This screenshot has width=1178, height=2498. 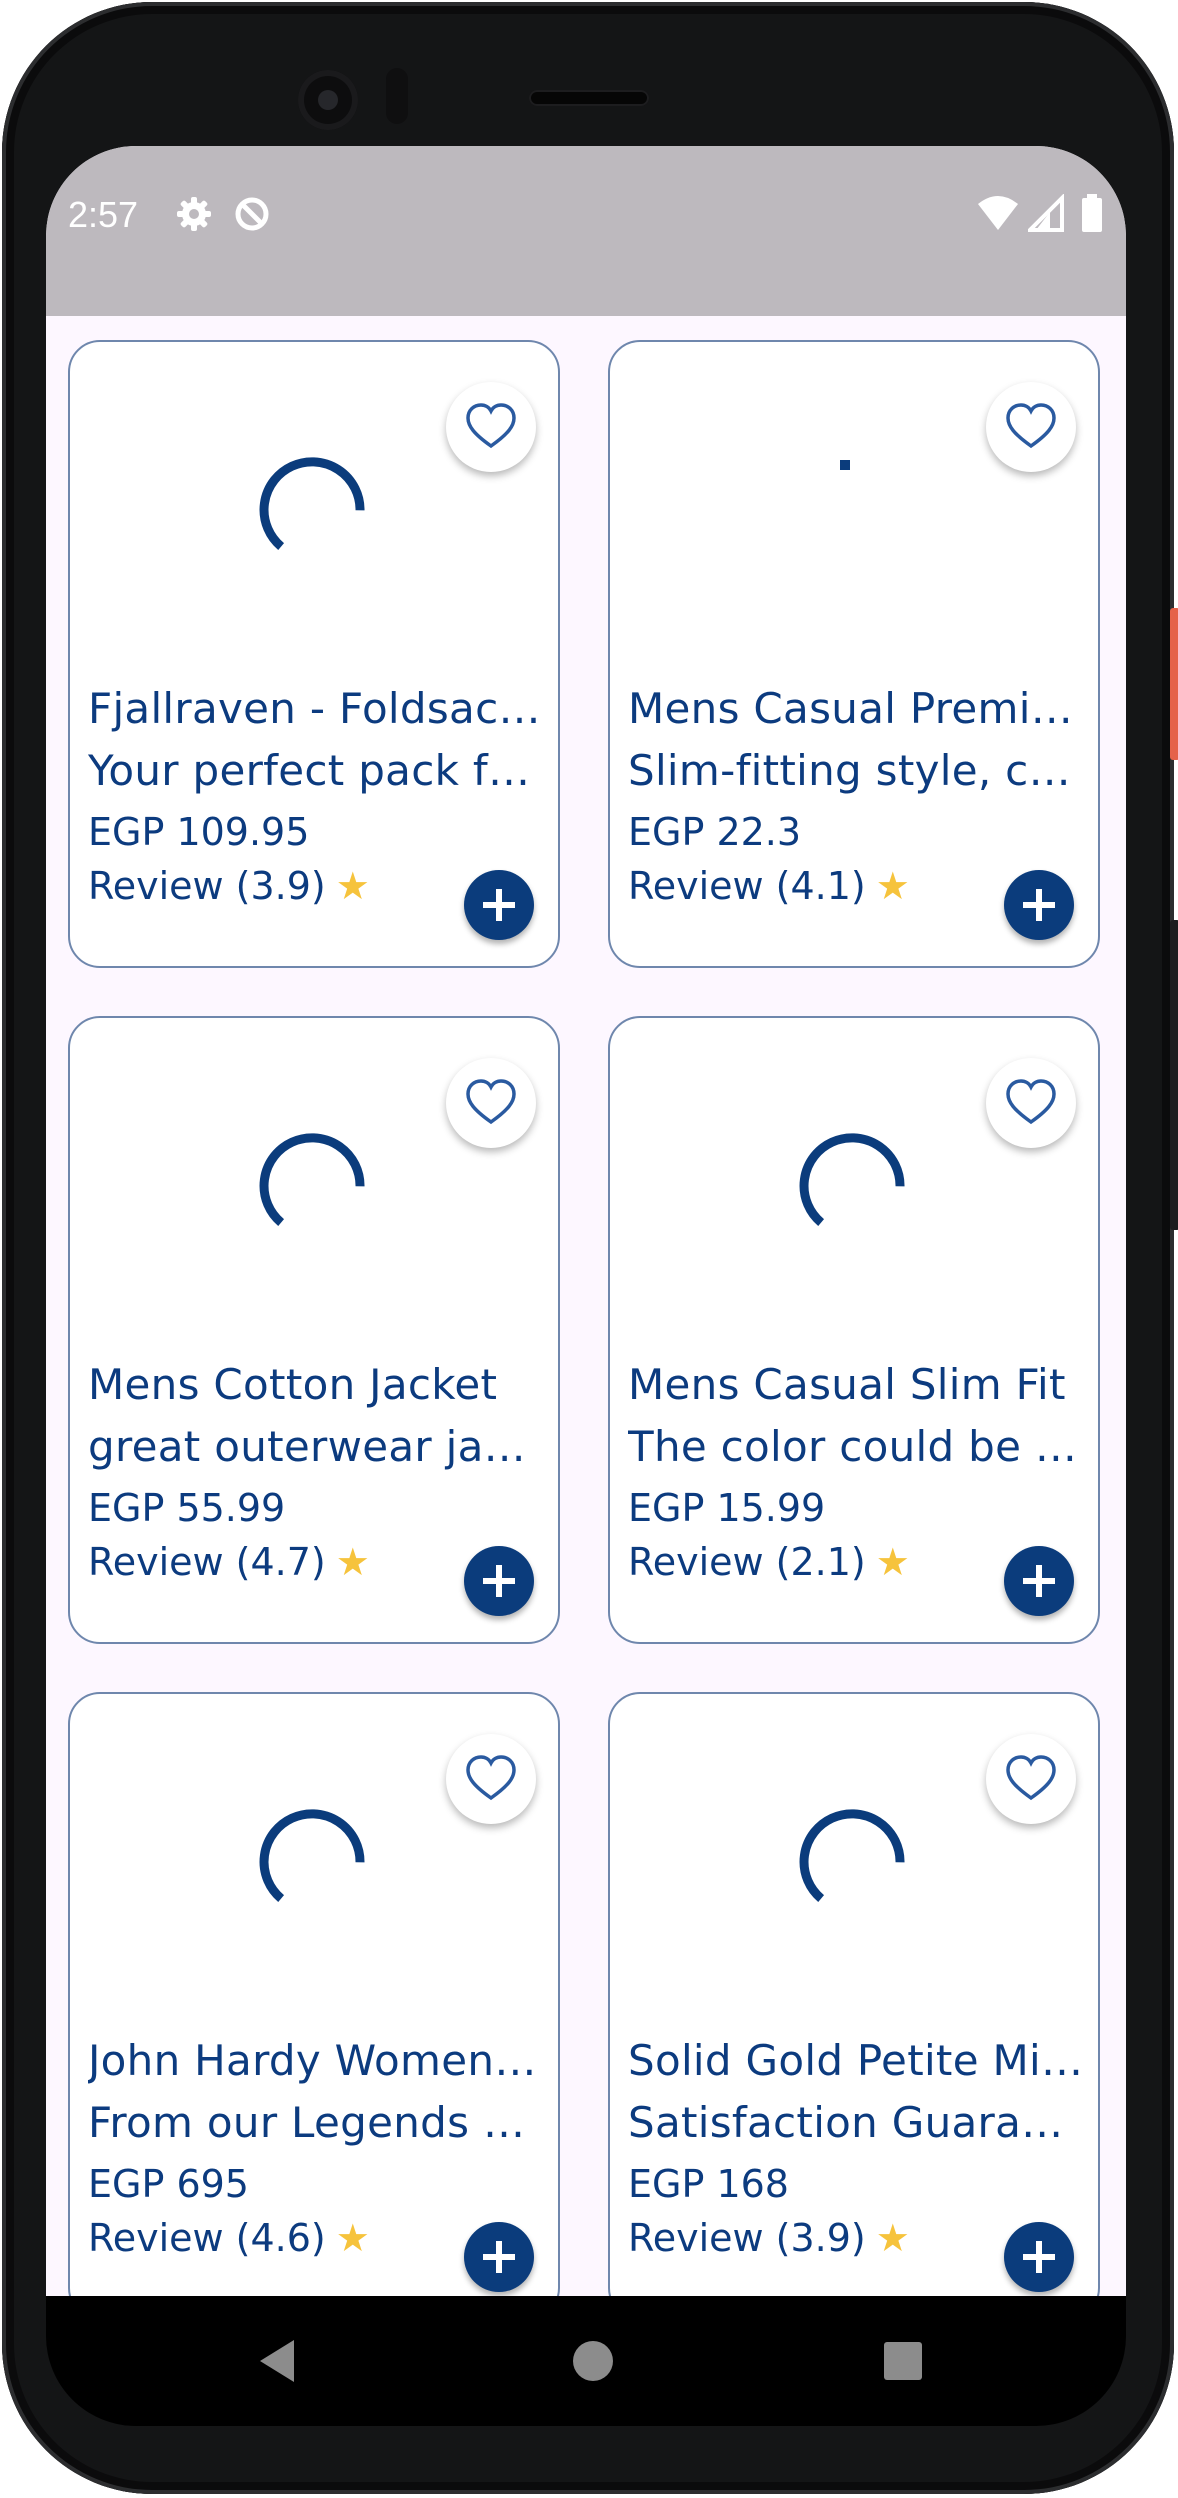 I want to click on navigation-bar, so click(x=586, y=2361).